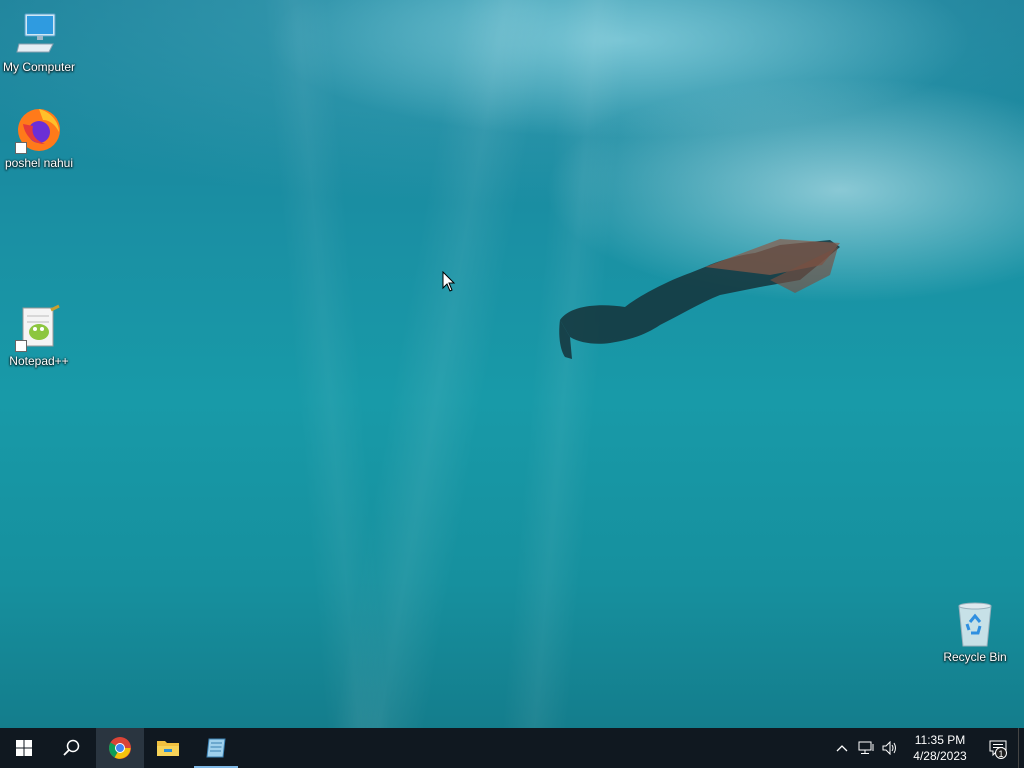 This screenshot has height=768, width=1024. What do you see at coordinates (39, 328) in the screenshot?
I see `notepadpp-icon` at bounding box center [39, 328].